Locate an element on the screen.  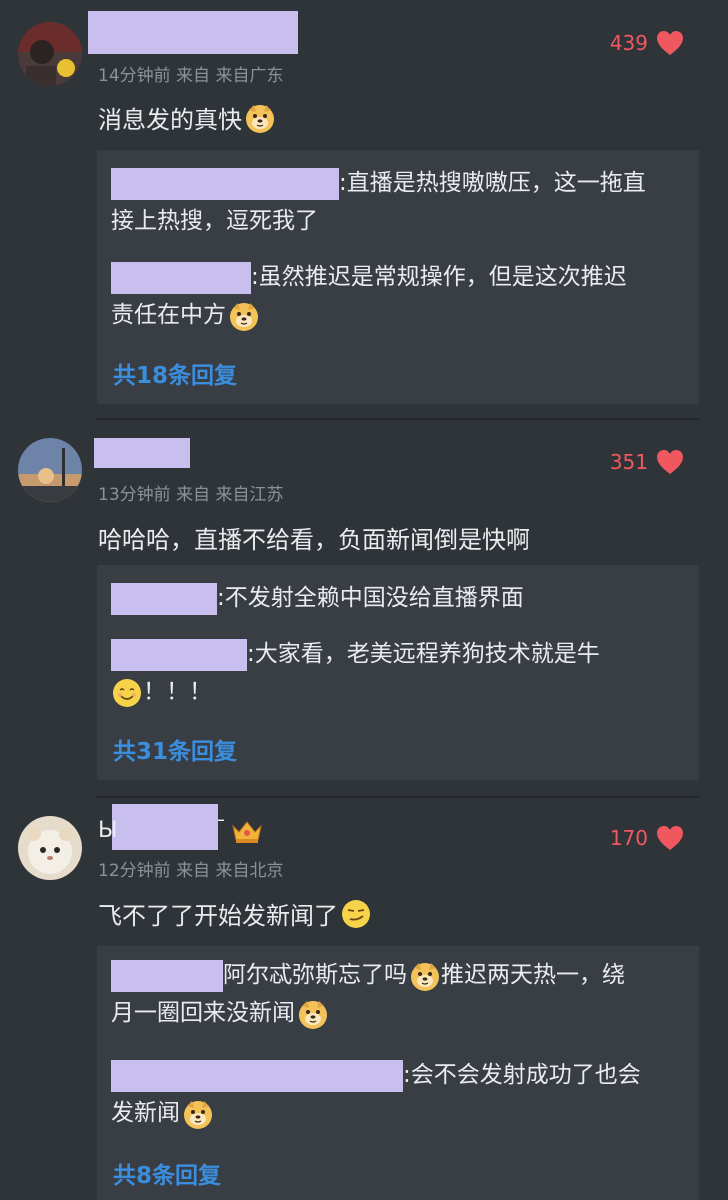
reply-text-continued: 责任在中方 is located at coordinates (168, 315).